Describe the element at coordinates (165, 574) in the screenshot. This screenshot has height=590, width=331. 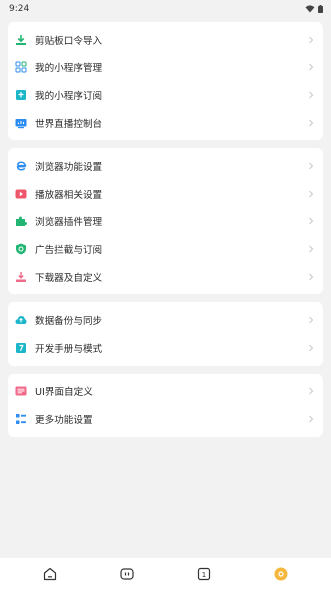
I see `bottom-nav: 1` at that location.